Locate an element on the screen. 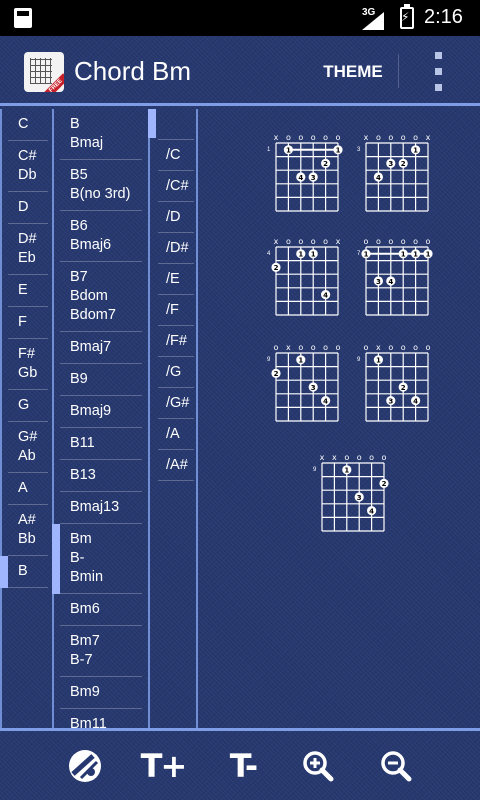 The width and height of the screenshot is (480, 800). bass-note-item: /A is located at coordinates (176, 434).